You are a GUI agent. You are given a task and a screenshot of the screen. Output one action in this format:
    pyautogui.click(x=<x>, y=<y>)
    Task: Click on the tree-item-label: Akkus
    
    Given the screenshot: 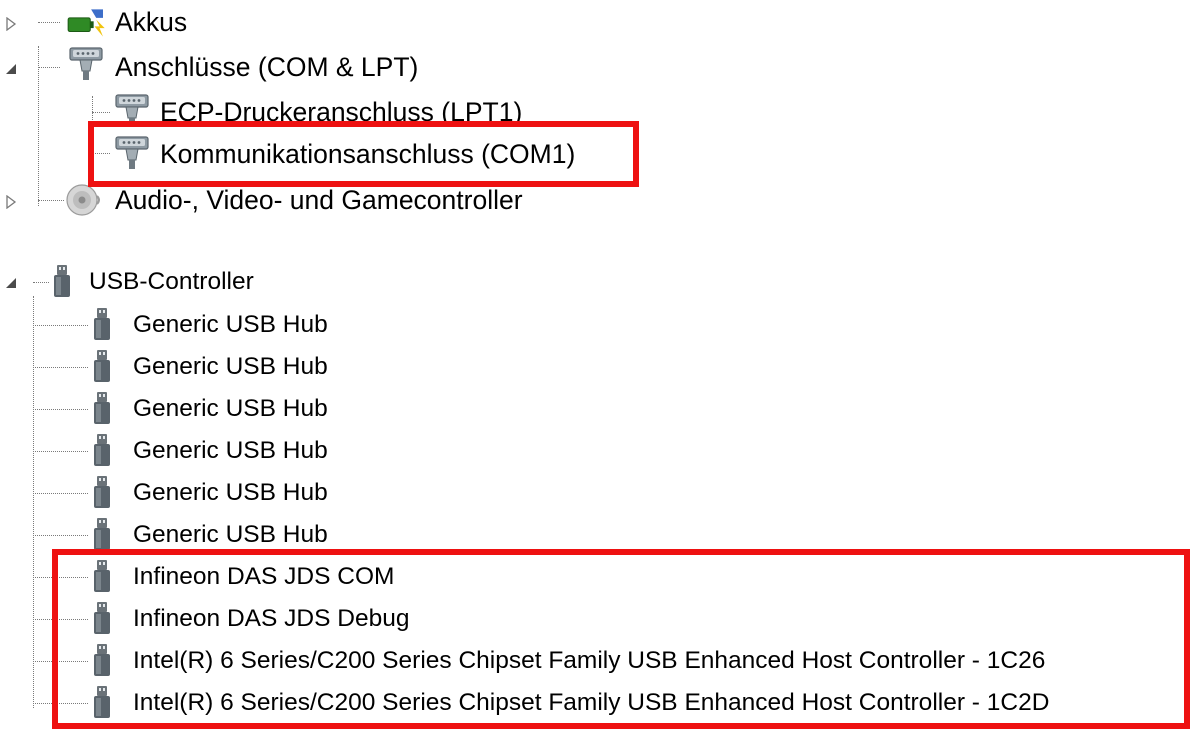 What is the action you would take?
    pyautogui.click(x=151, y=22)
    